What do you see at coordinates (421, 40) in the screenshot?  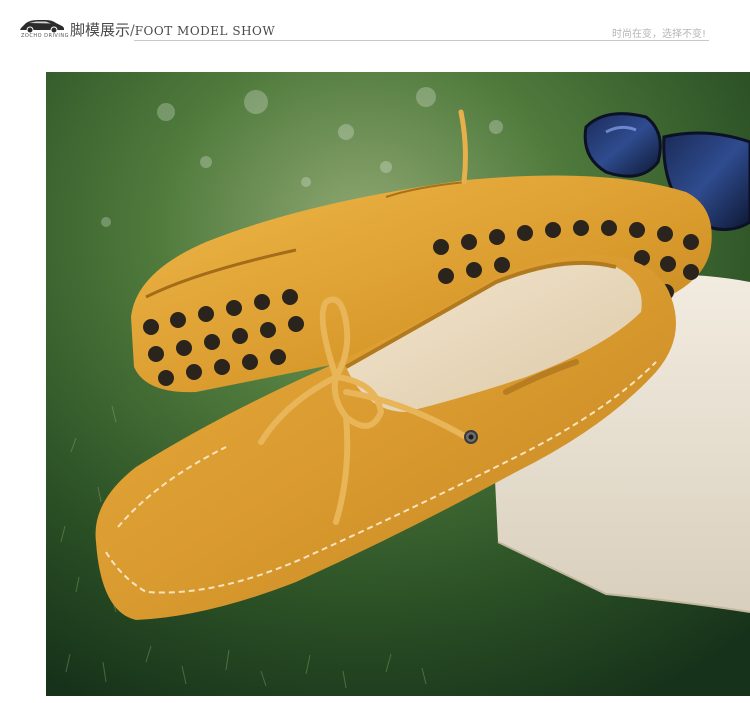 I see `header-divider` at bounding box center [421, 40].